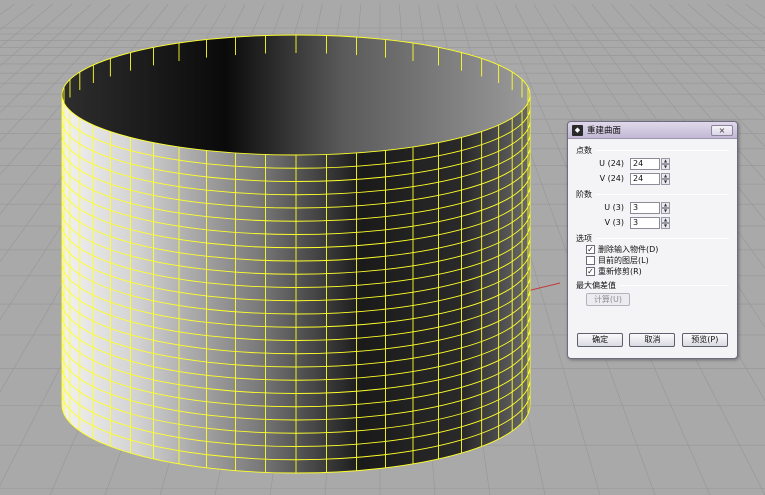  Describe the element at coordinates (590, 260) in the screenshot. I see `checkbox-current-layer` at that location.